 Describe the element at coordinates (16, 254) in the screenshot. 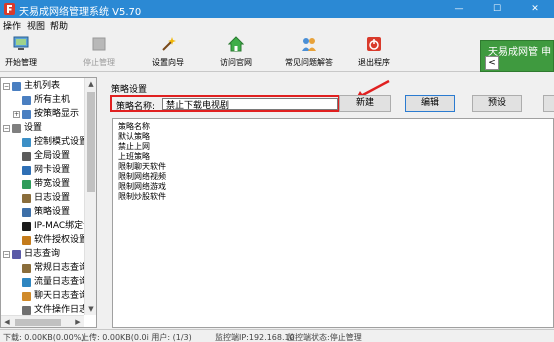

I see `report-icon` at that location.